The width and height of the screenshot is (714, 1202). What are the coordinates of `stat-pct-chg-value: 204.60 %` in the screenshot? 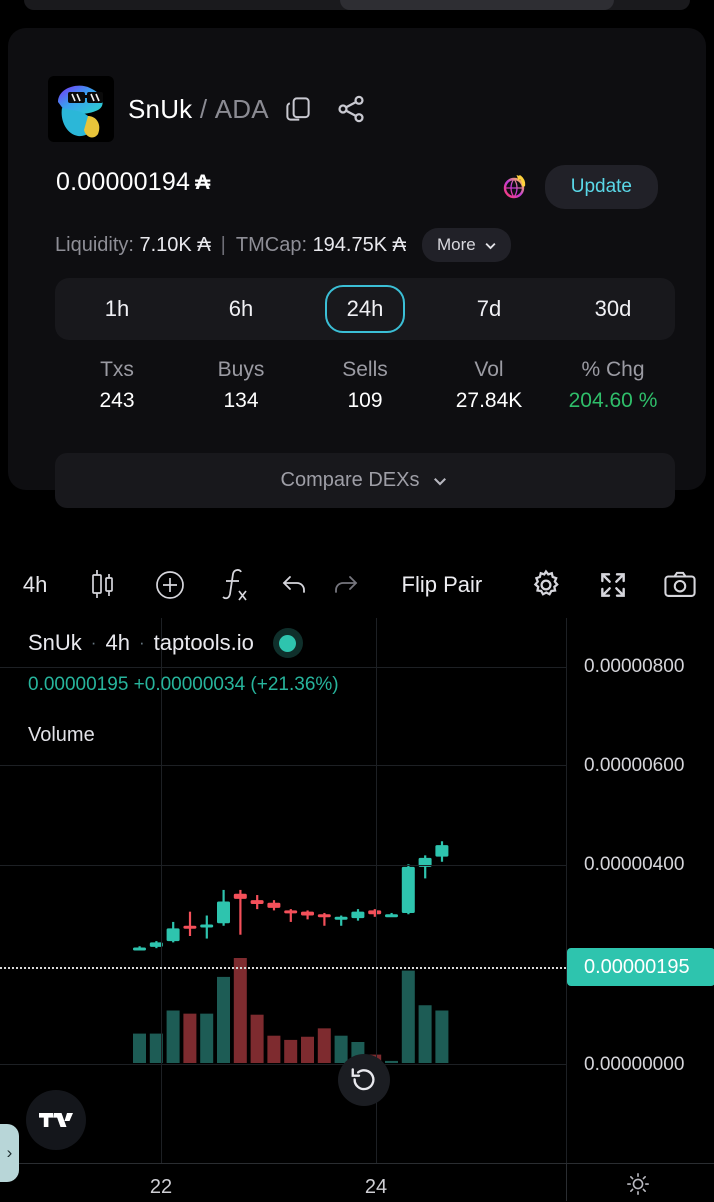 It's located at (613, 400).